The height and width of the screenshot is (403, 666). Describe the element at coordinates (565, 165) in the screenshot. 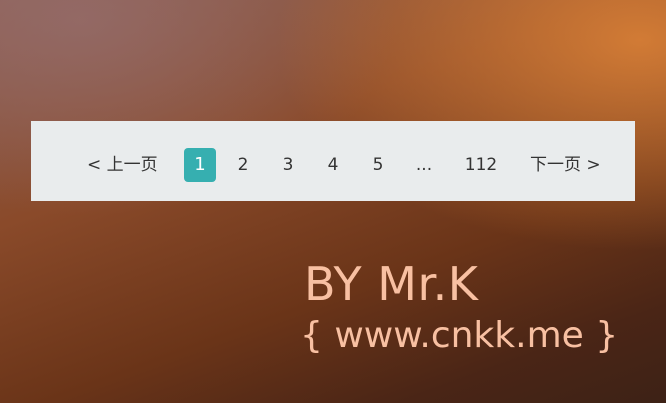

I see `next-page-button: 下一页 >` at that location.